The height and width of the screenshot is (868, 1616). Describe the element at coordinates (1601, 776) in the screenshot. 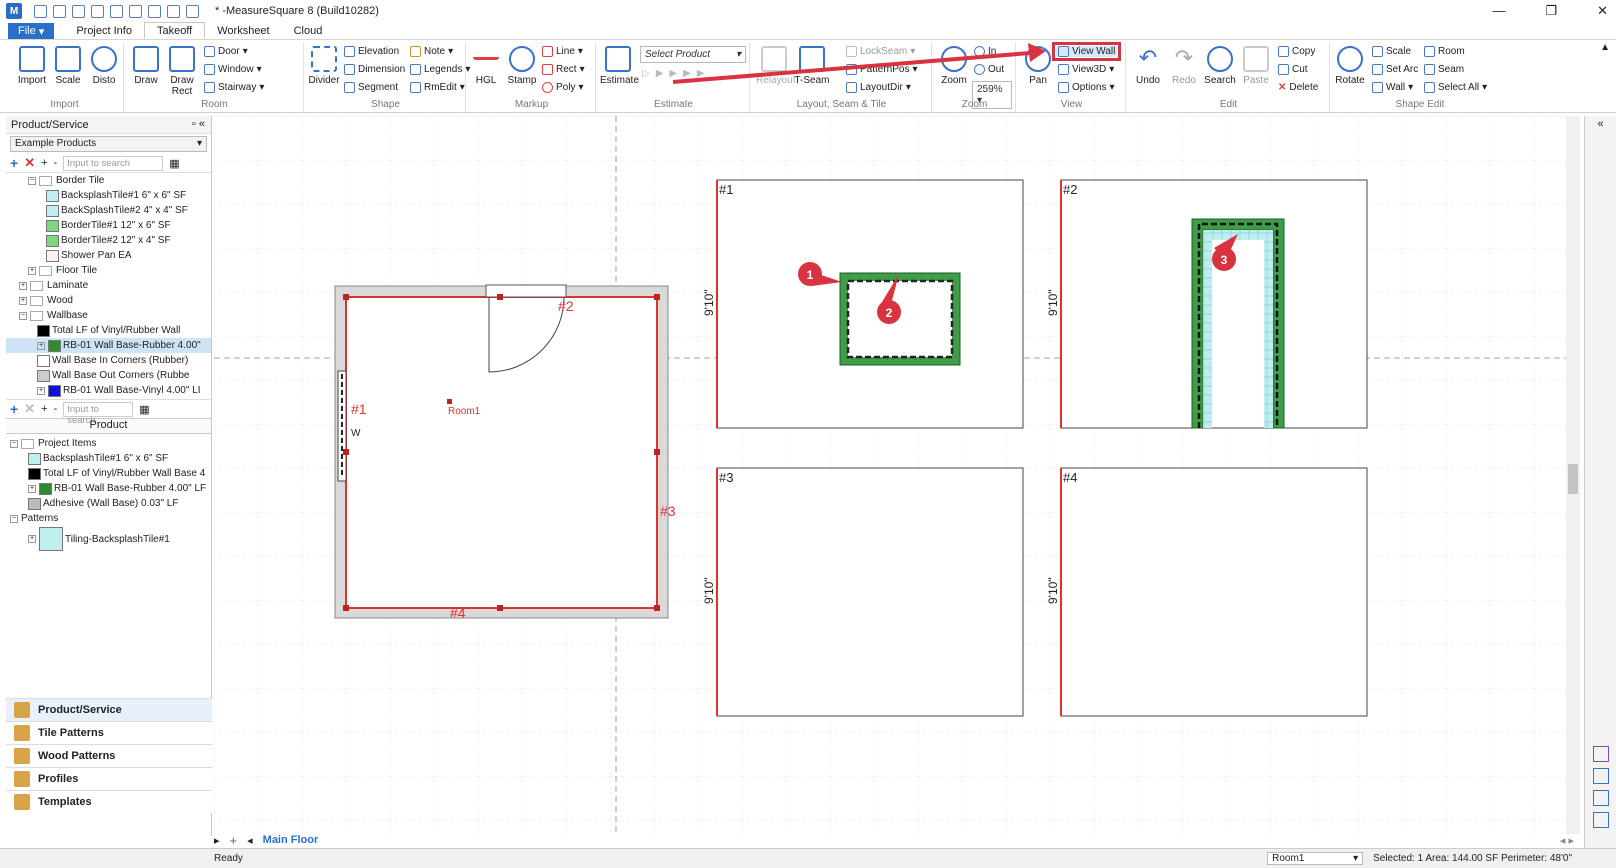

I see `play-icon` at that location.